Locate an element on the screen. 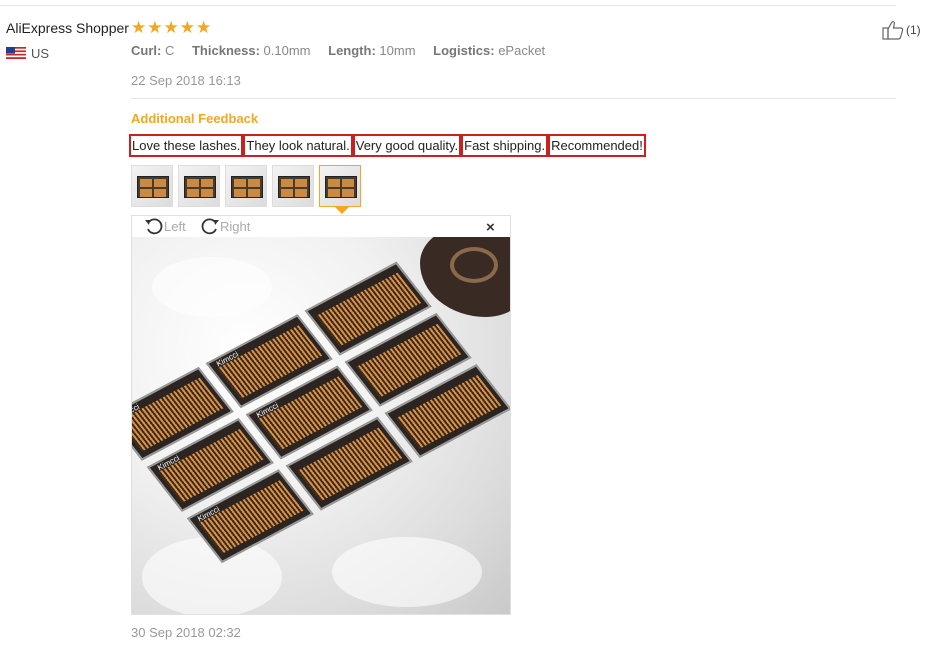  feedback-phrase: Love these lashes. is located at coordinates (186, 145).